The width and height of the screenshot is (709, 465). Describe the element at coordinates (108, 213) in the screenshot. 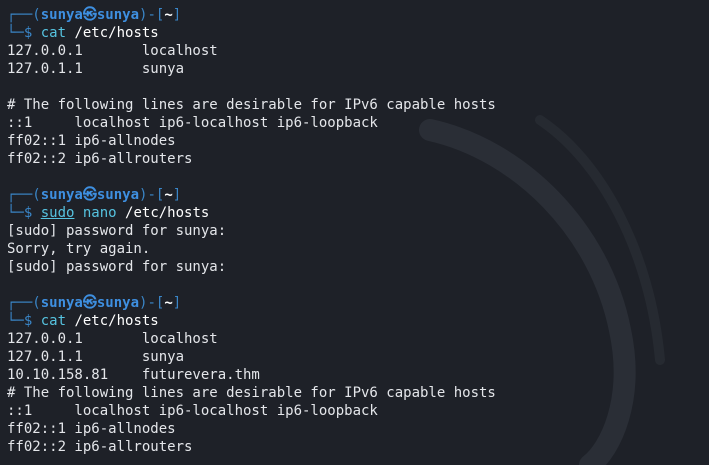

I see `command-line: └─$ sudo nano /etc/hosts` at that location.